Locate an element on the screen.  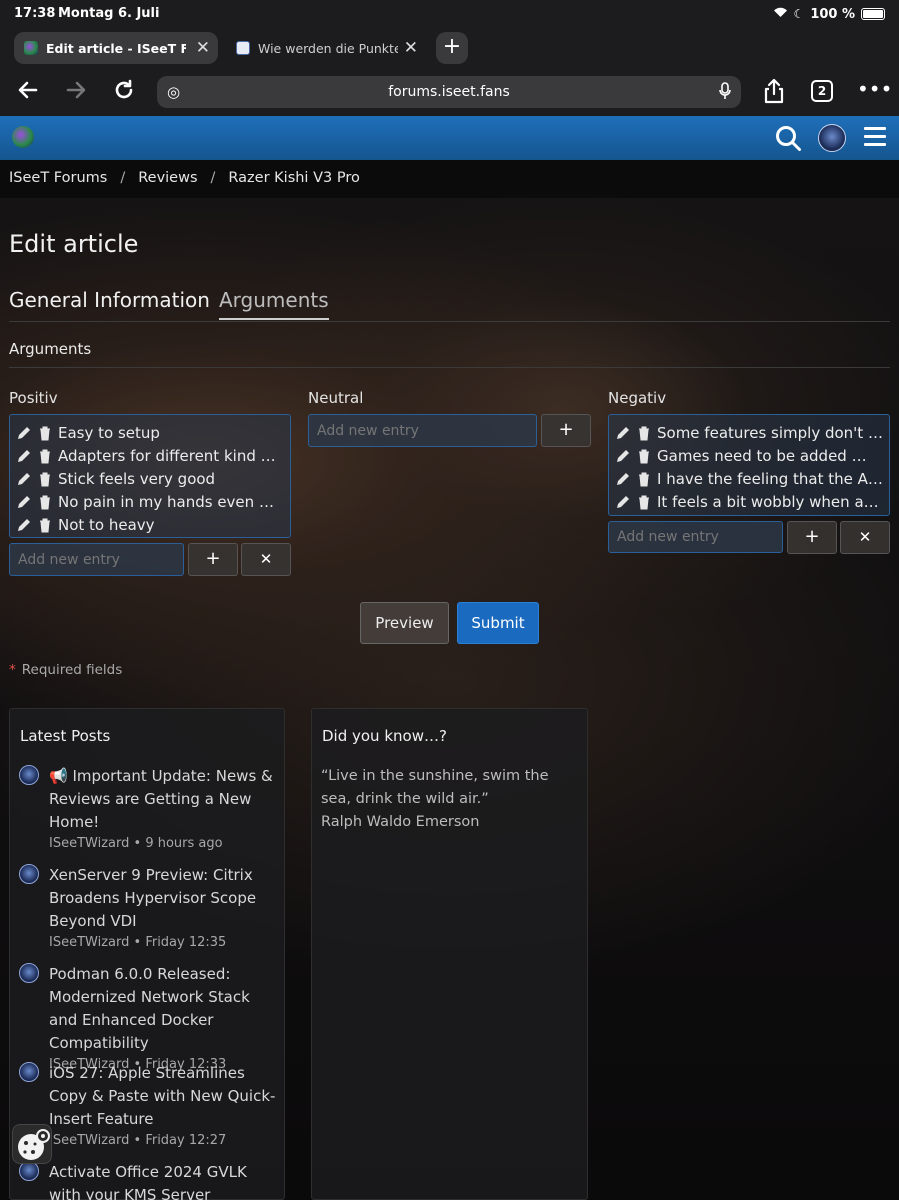
list-item: Some features simply don't exist is located at coordinates (752, 432).